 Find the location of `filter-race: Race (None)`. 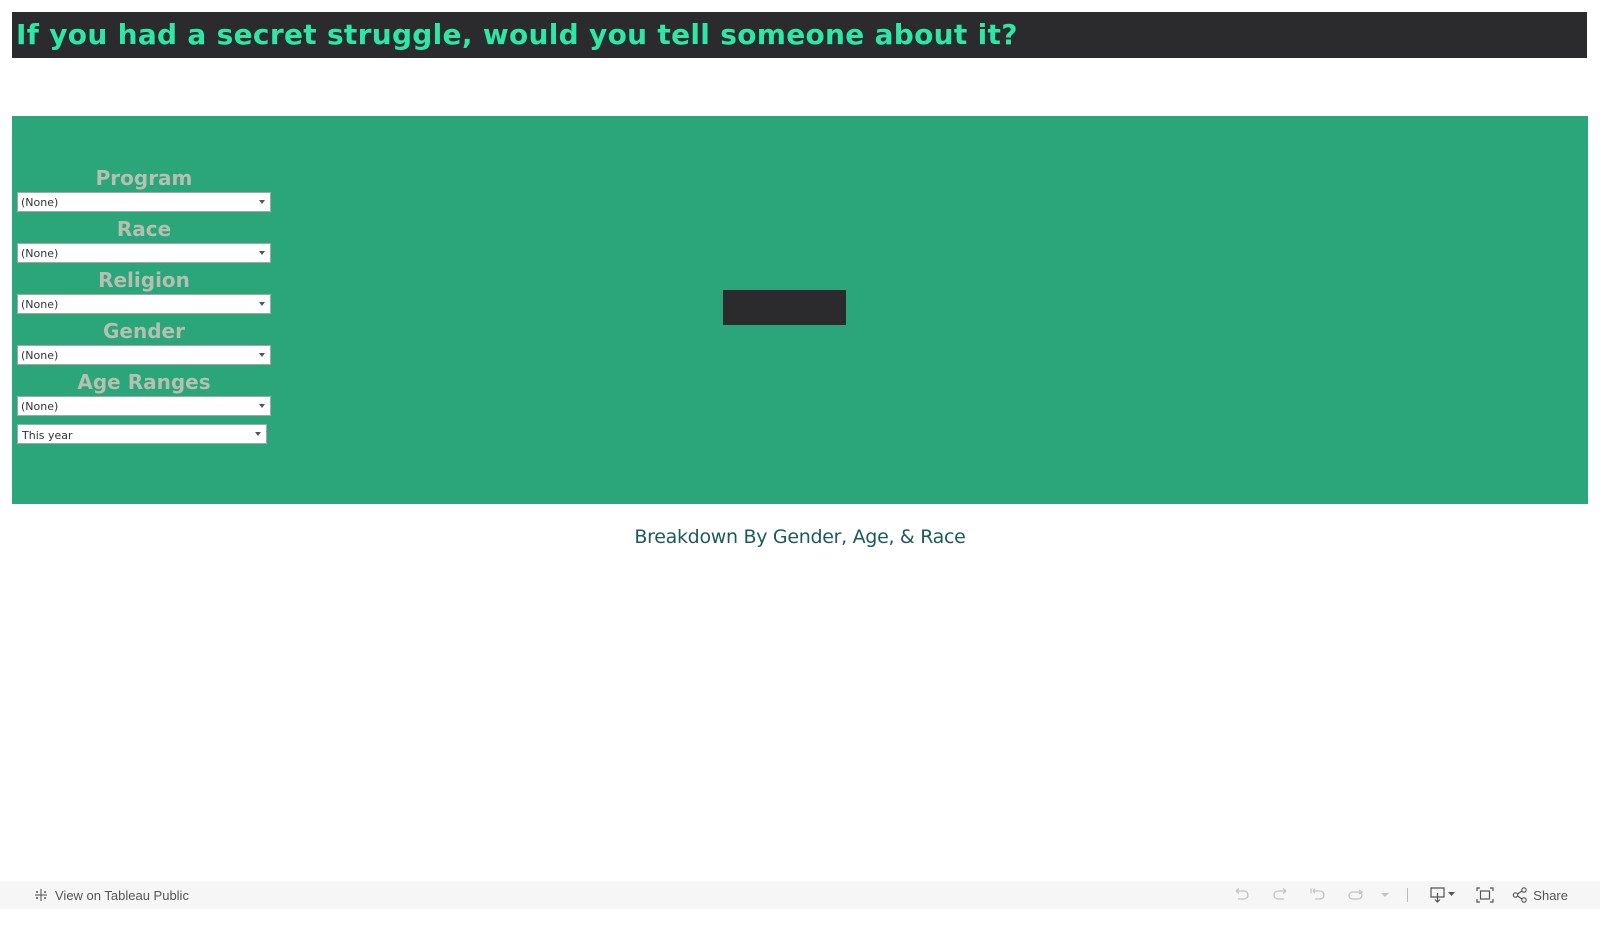

filter-race: Race (None) is located at coordinates (144, 242).